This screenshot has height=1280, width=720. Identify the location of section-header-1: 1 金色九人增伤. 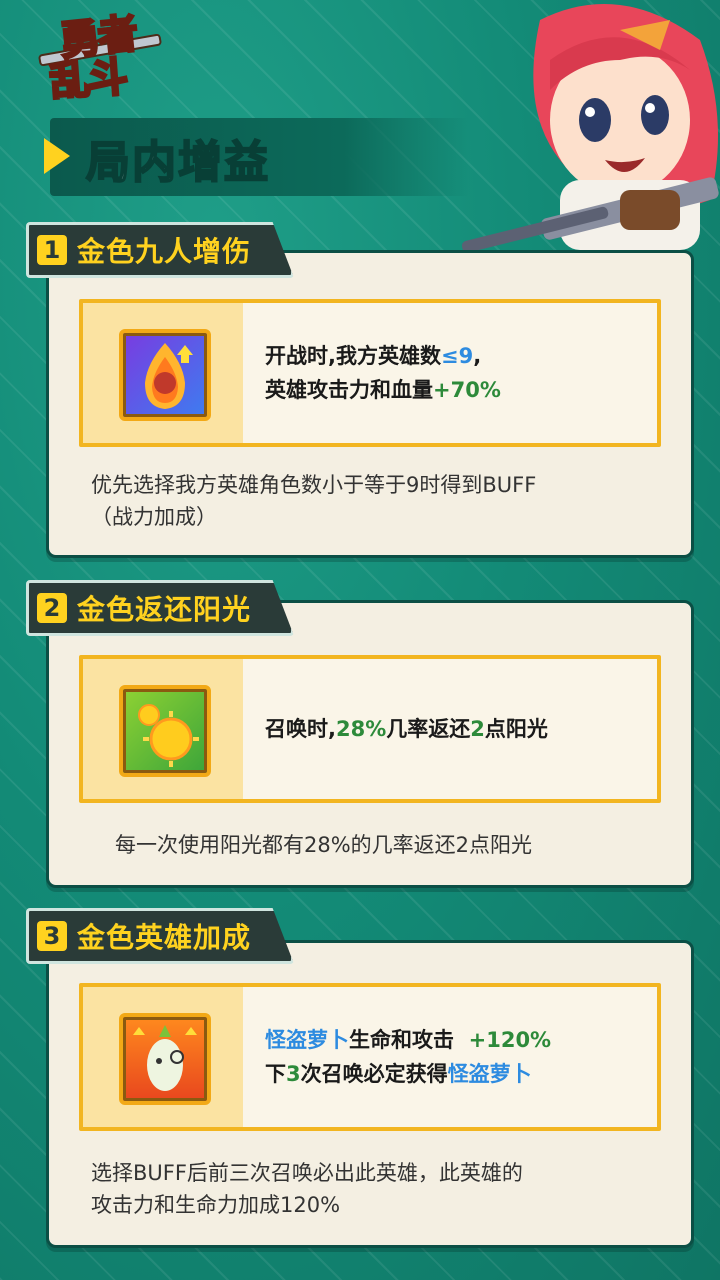
(160, 250).